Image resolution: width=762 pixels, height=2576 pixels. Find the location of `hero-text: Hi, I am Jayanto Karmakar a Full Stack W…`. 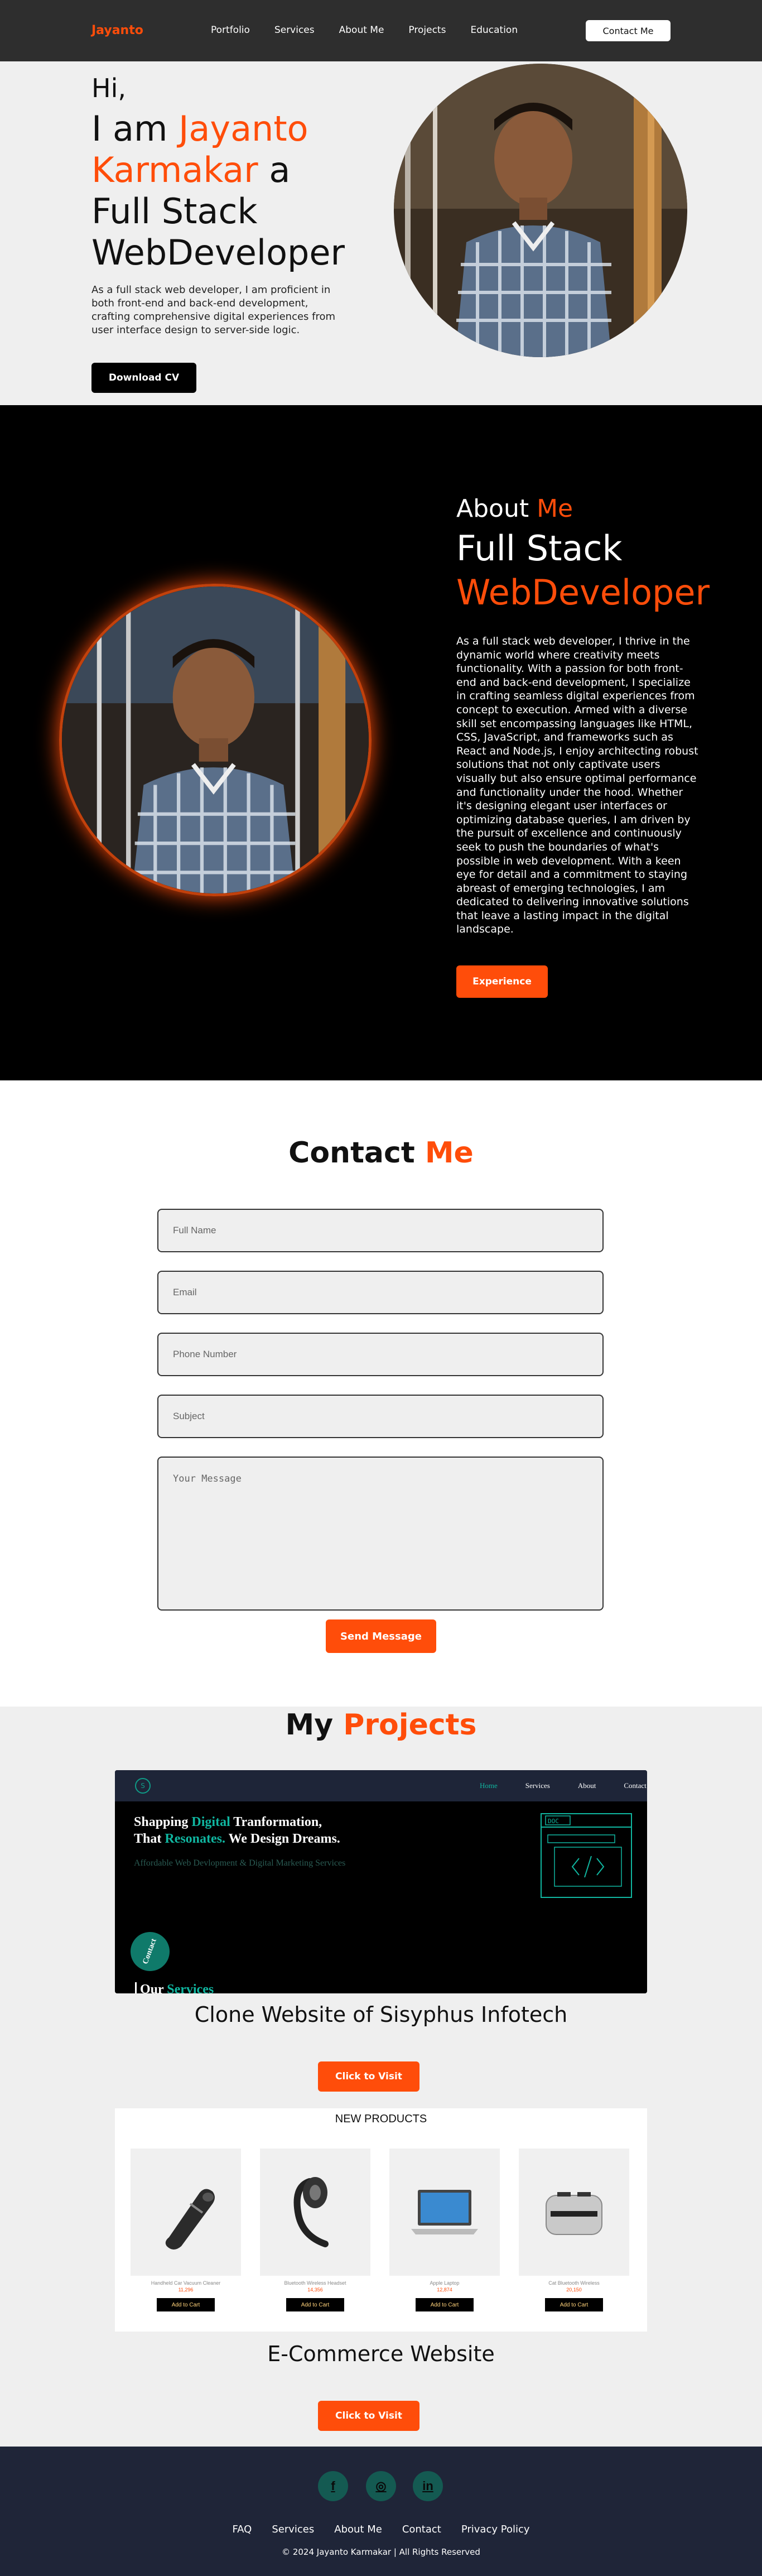

hero-text: Hi, I am Jayanto Karmakar a Full Stack W… is located at coordinates (220, 202).